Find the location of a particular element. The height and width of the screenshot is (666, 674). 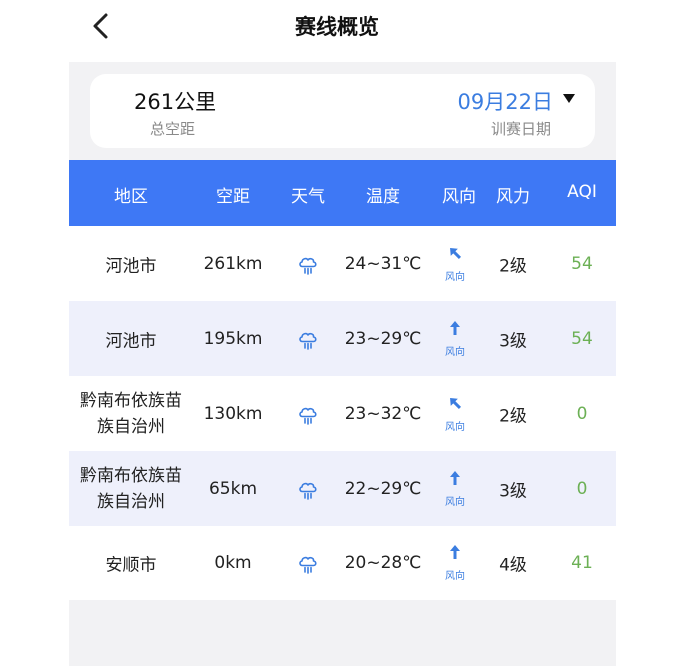

table-row: 黔南布依族苗 族自治州 130km 23~32℃ 风向 2级 0 is located at coordinates (342, 413).